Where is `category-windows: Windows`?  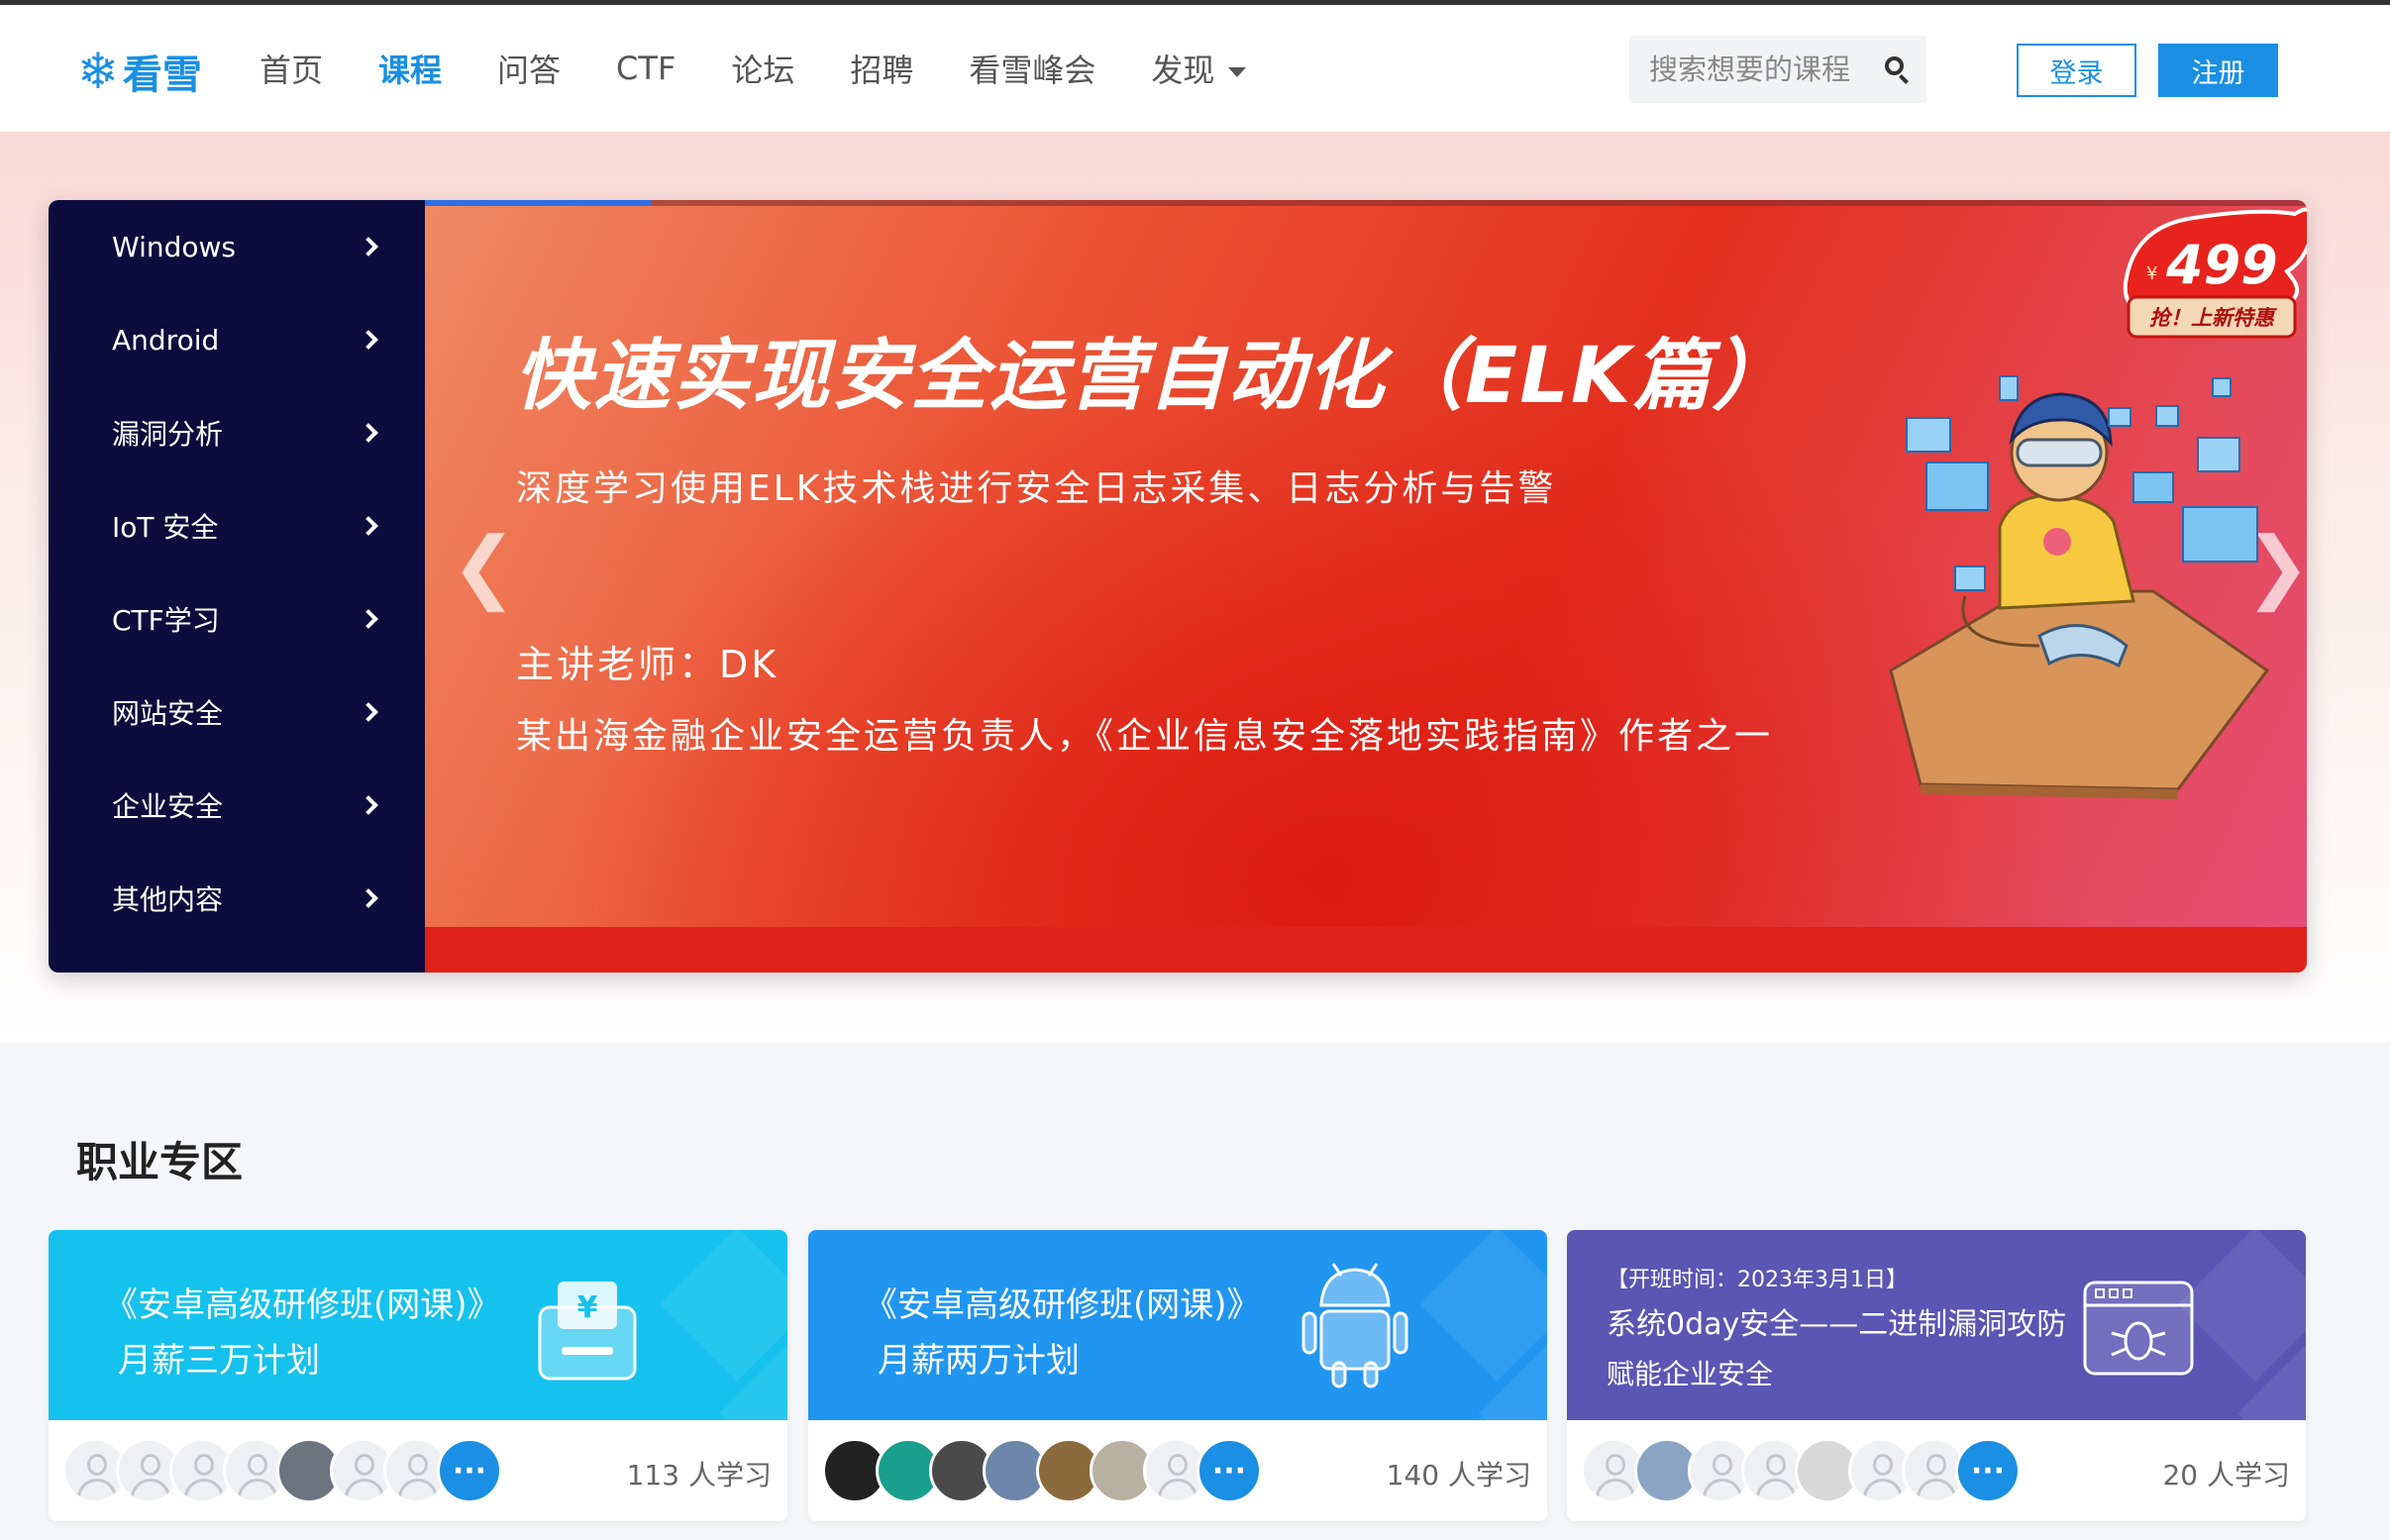 category-windows: Windows is located at coordinates (237, 247).